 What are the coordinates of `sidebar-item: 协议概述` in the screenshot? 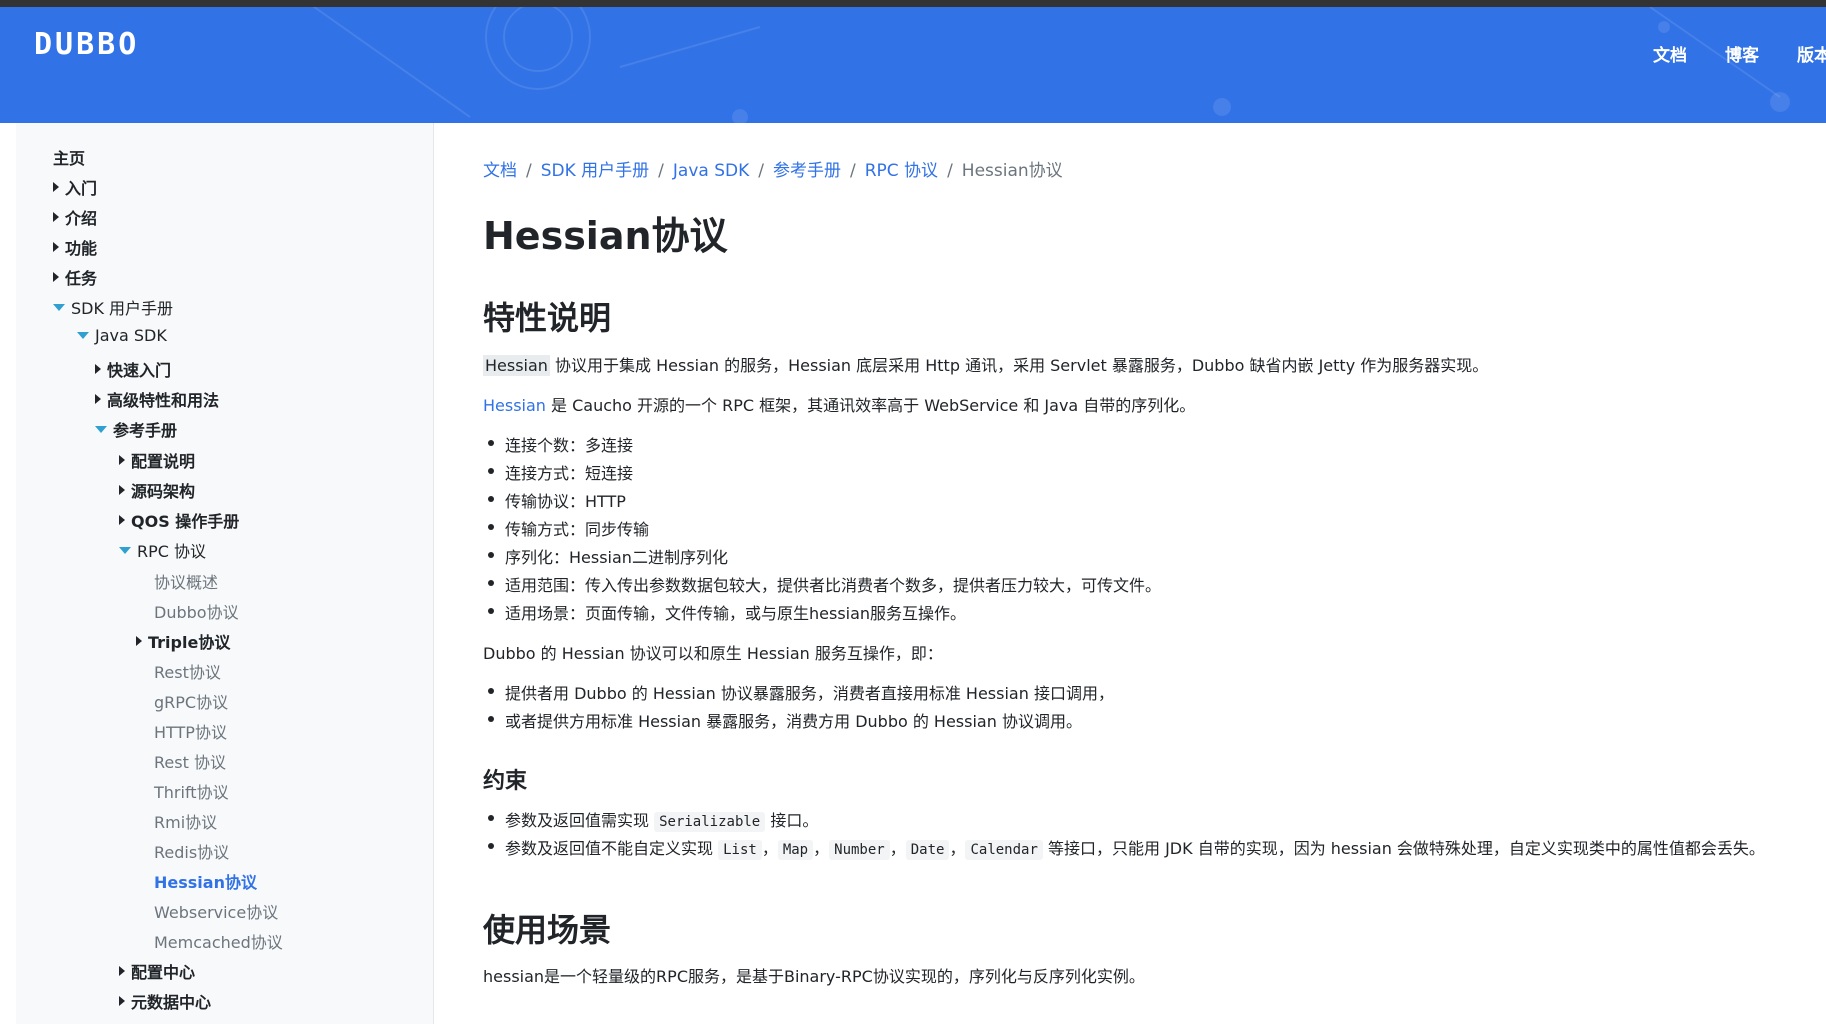 It's located at (186, 581).